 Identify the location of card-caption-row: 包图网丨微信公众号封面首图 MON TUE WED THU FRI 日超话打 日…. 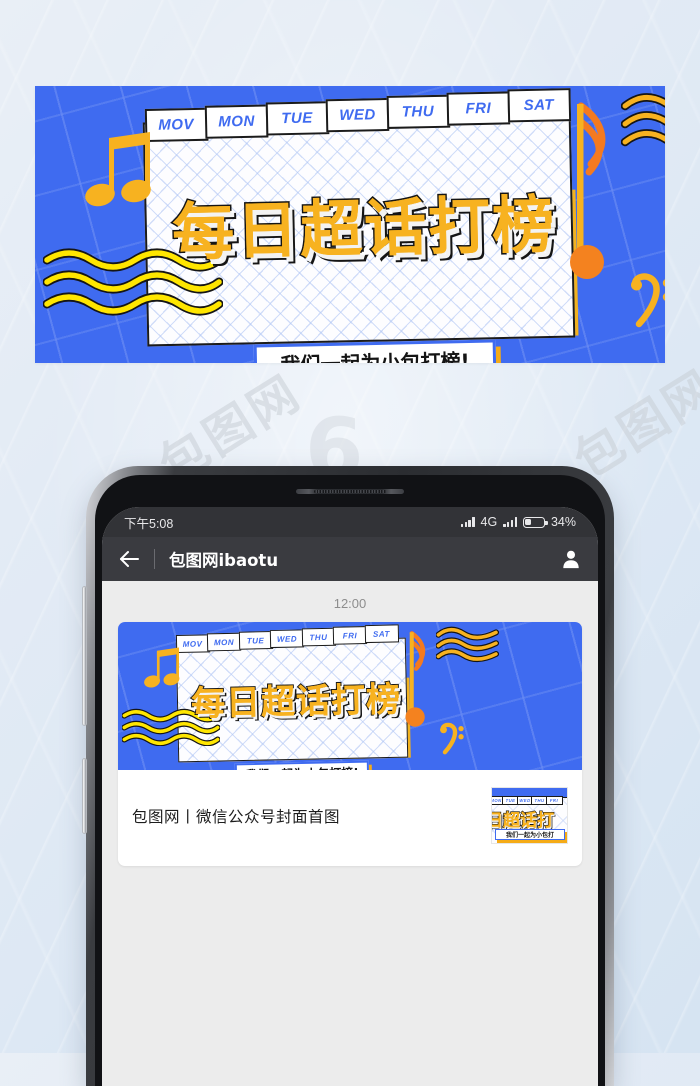
(350, 818).